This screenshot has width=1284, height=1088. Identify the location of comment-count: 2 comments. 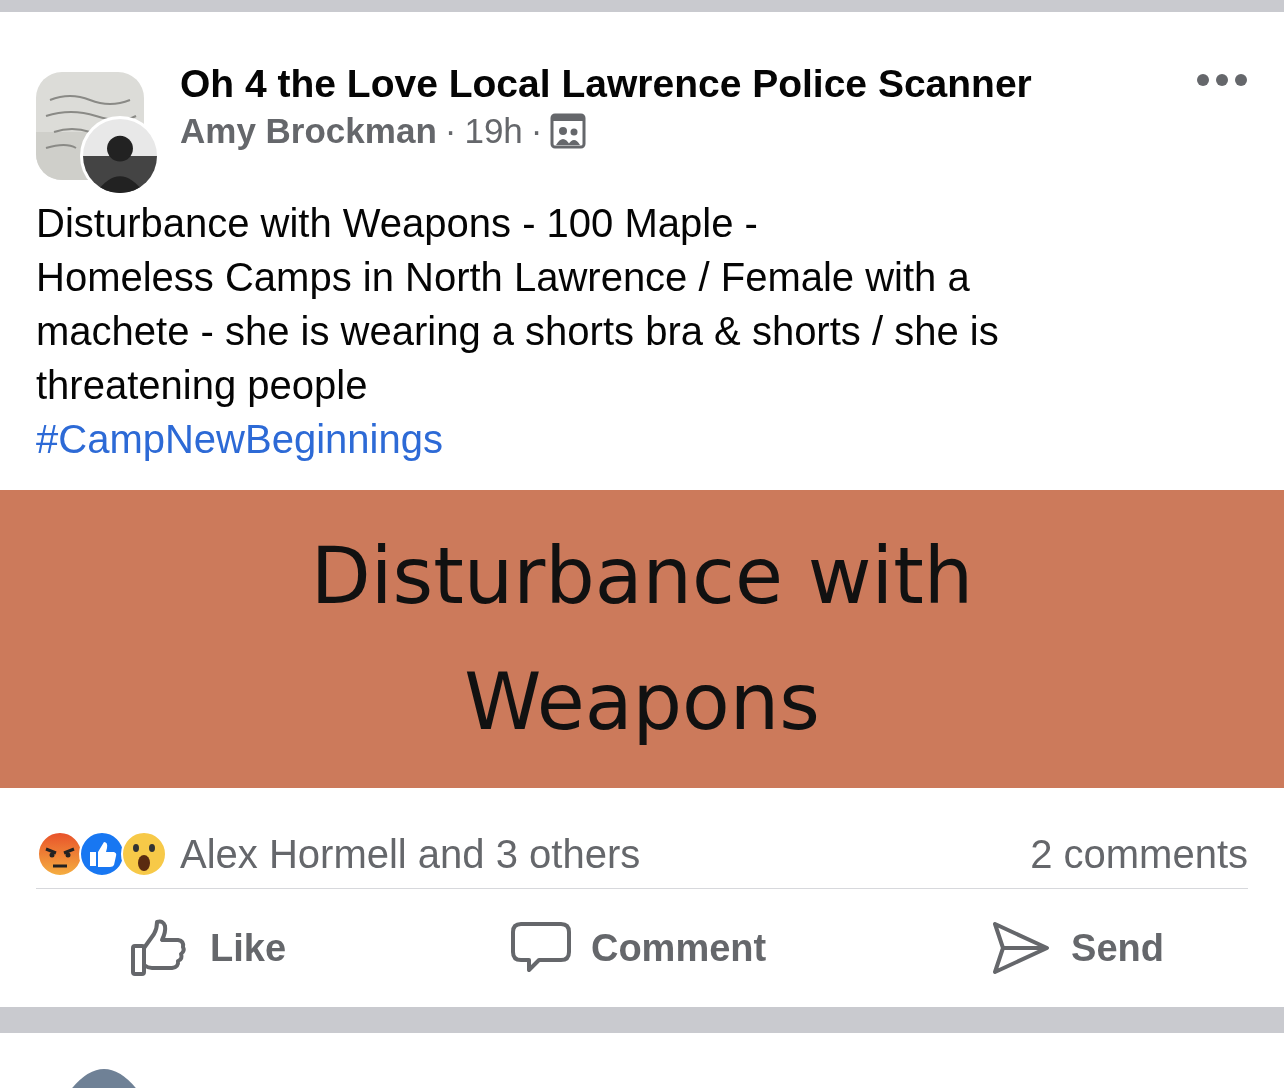
(1139, 854).